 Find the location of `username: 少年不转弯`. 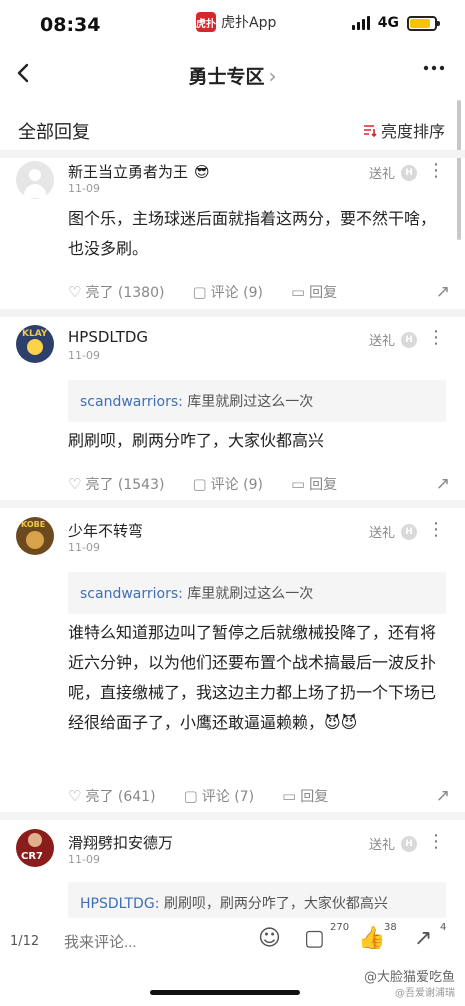

username: 少年不转弯 is located at coordinates (105, 530).